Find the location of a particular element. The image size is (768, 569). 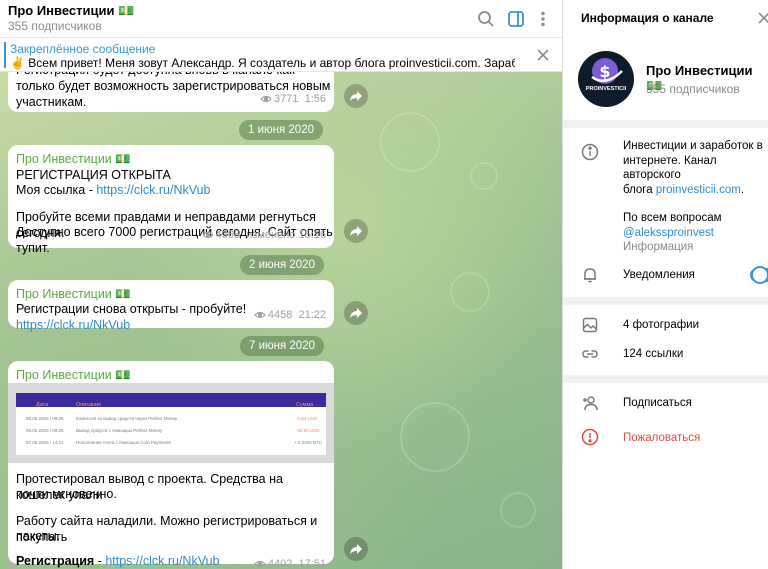

message-time: 21:22 is located at coordinates (312, 315).